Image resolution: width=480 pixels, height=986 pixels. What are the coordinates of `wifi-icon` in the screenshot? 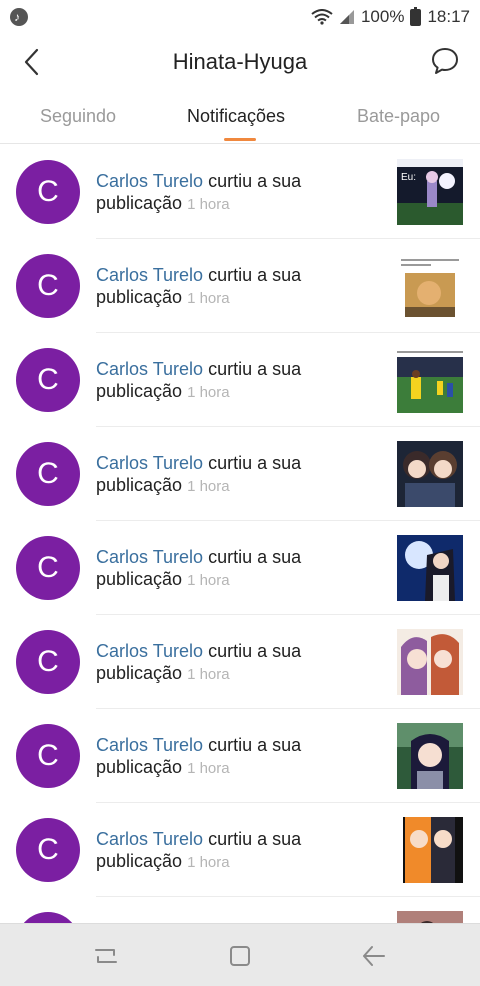 It's located at (322, 17).